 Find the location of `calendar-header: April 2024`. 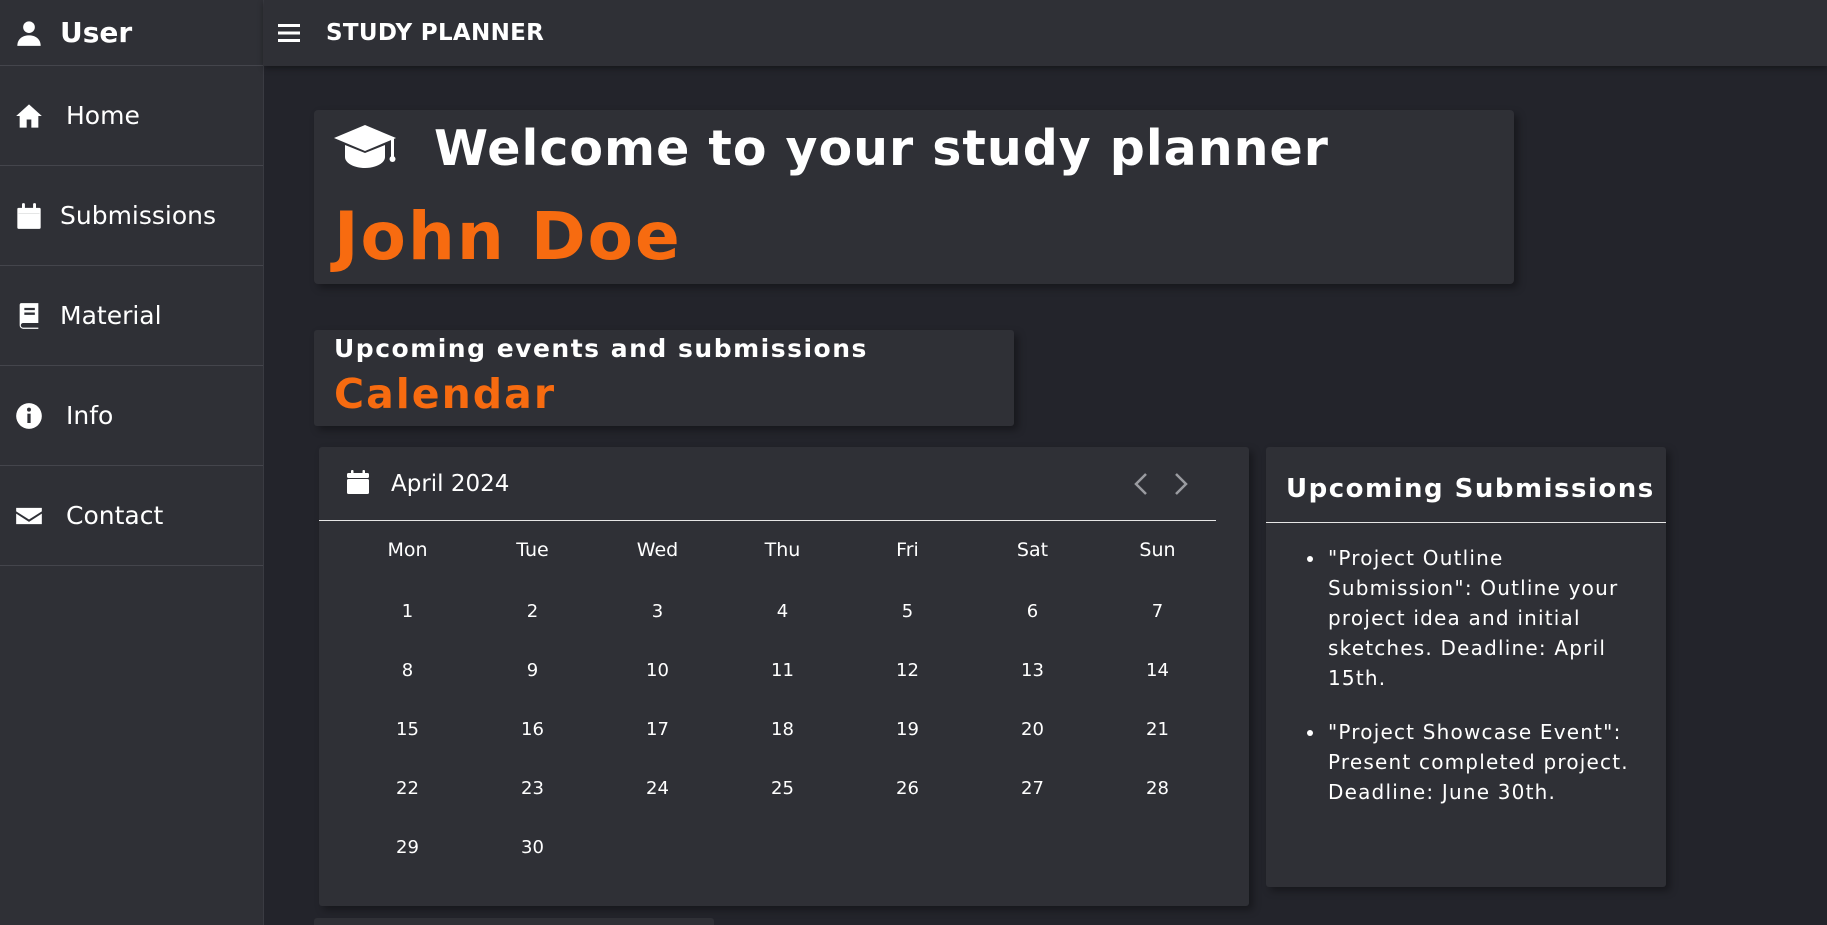

calendar-header: April 2024 is located at coordinates (767, 484).